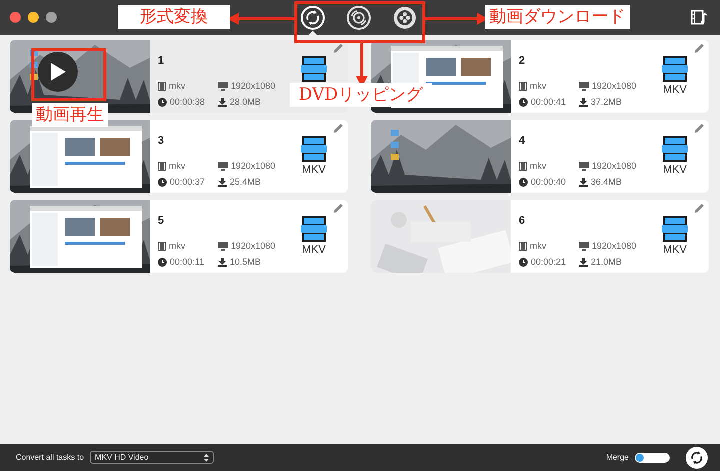  I want to click on annotation-label: 動画ダウンロード, so click(557, 17).